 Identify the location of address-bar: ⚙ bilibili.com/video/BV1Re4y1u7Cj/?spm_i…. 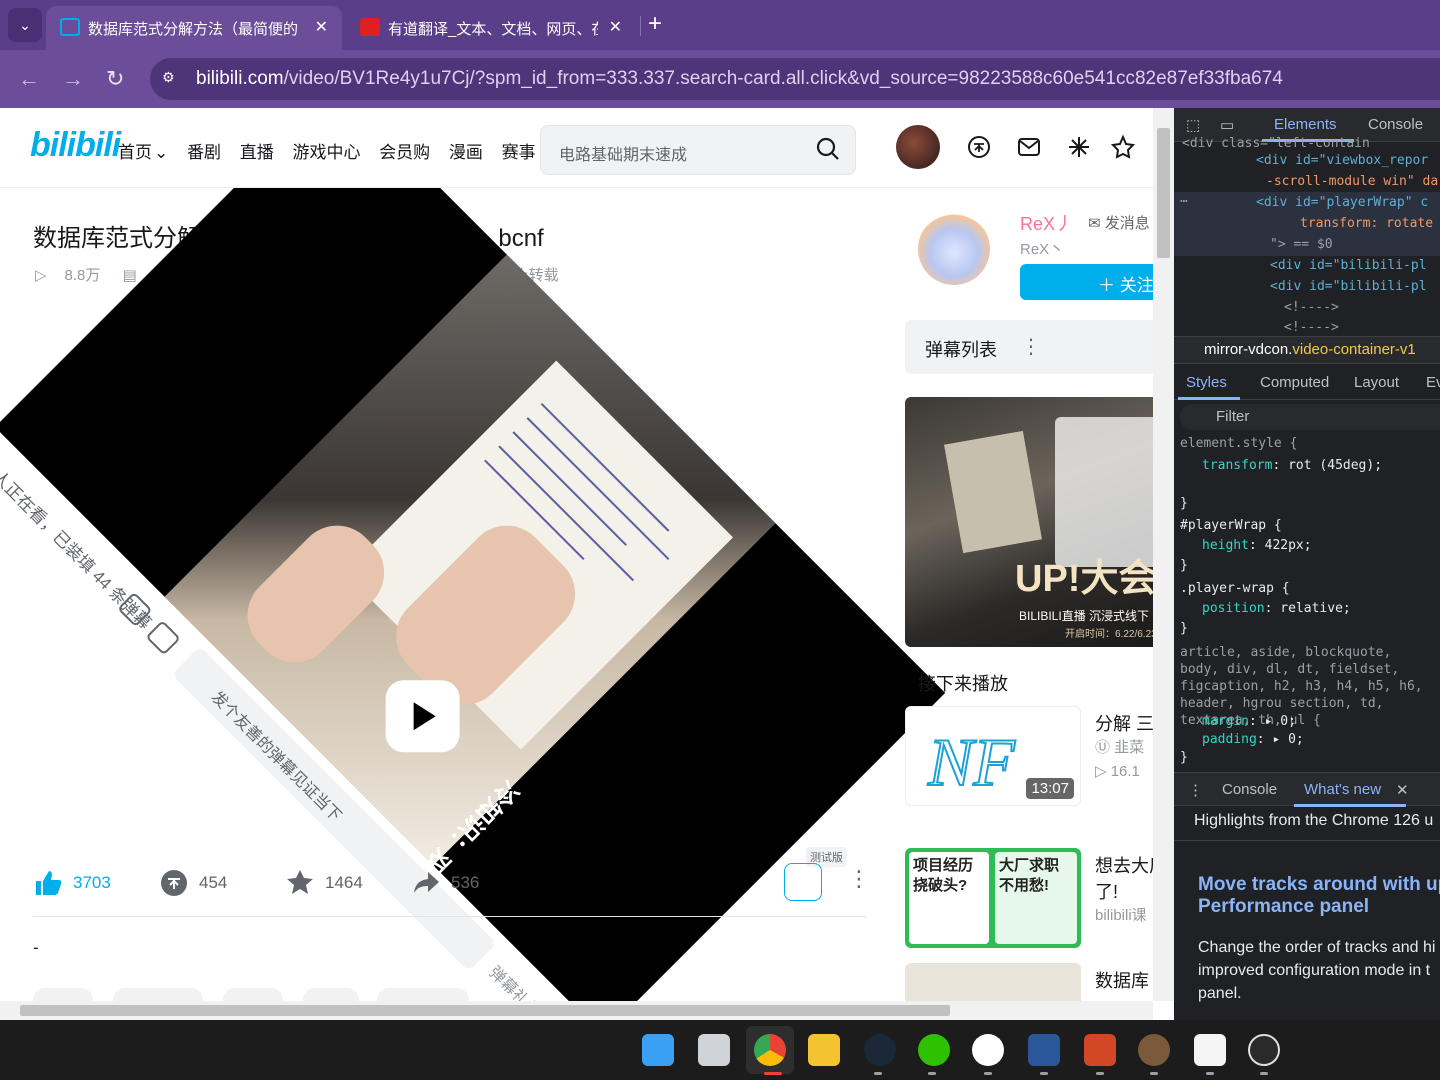
(795, 79).